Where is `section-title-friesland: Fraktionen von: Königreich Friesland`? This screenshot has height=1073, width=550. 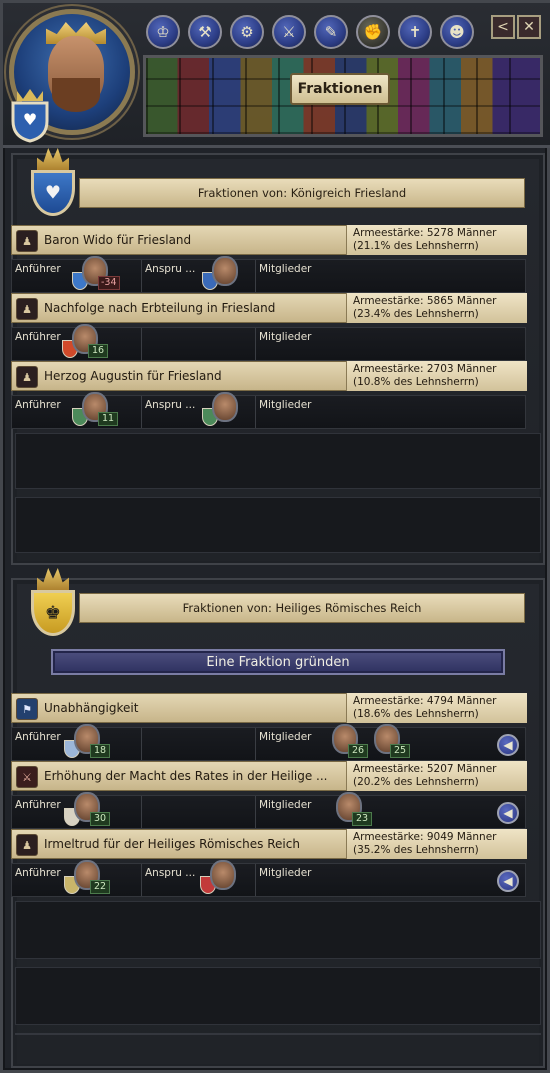
section-title-friesland: Fraktionen von: Königreich Friesland is located at coordinates (302, 193).